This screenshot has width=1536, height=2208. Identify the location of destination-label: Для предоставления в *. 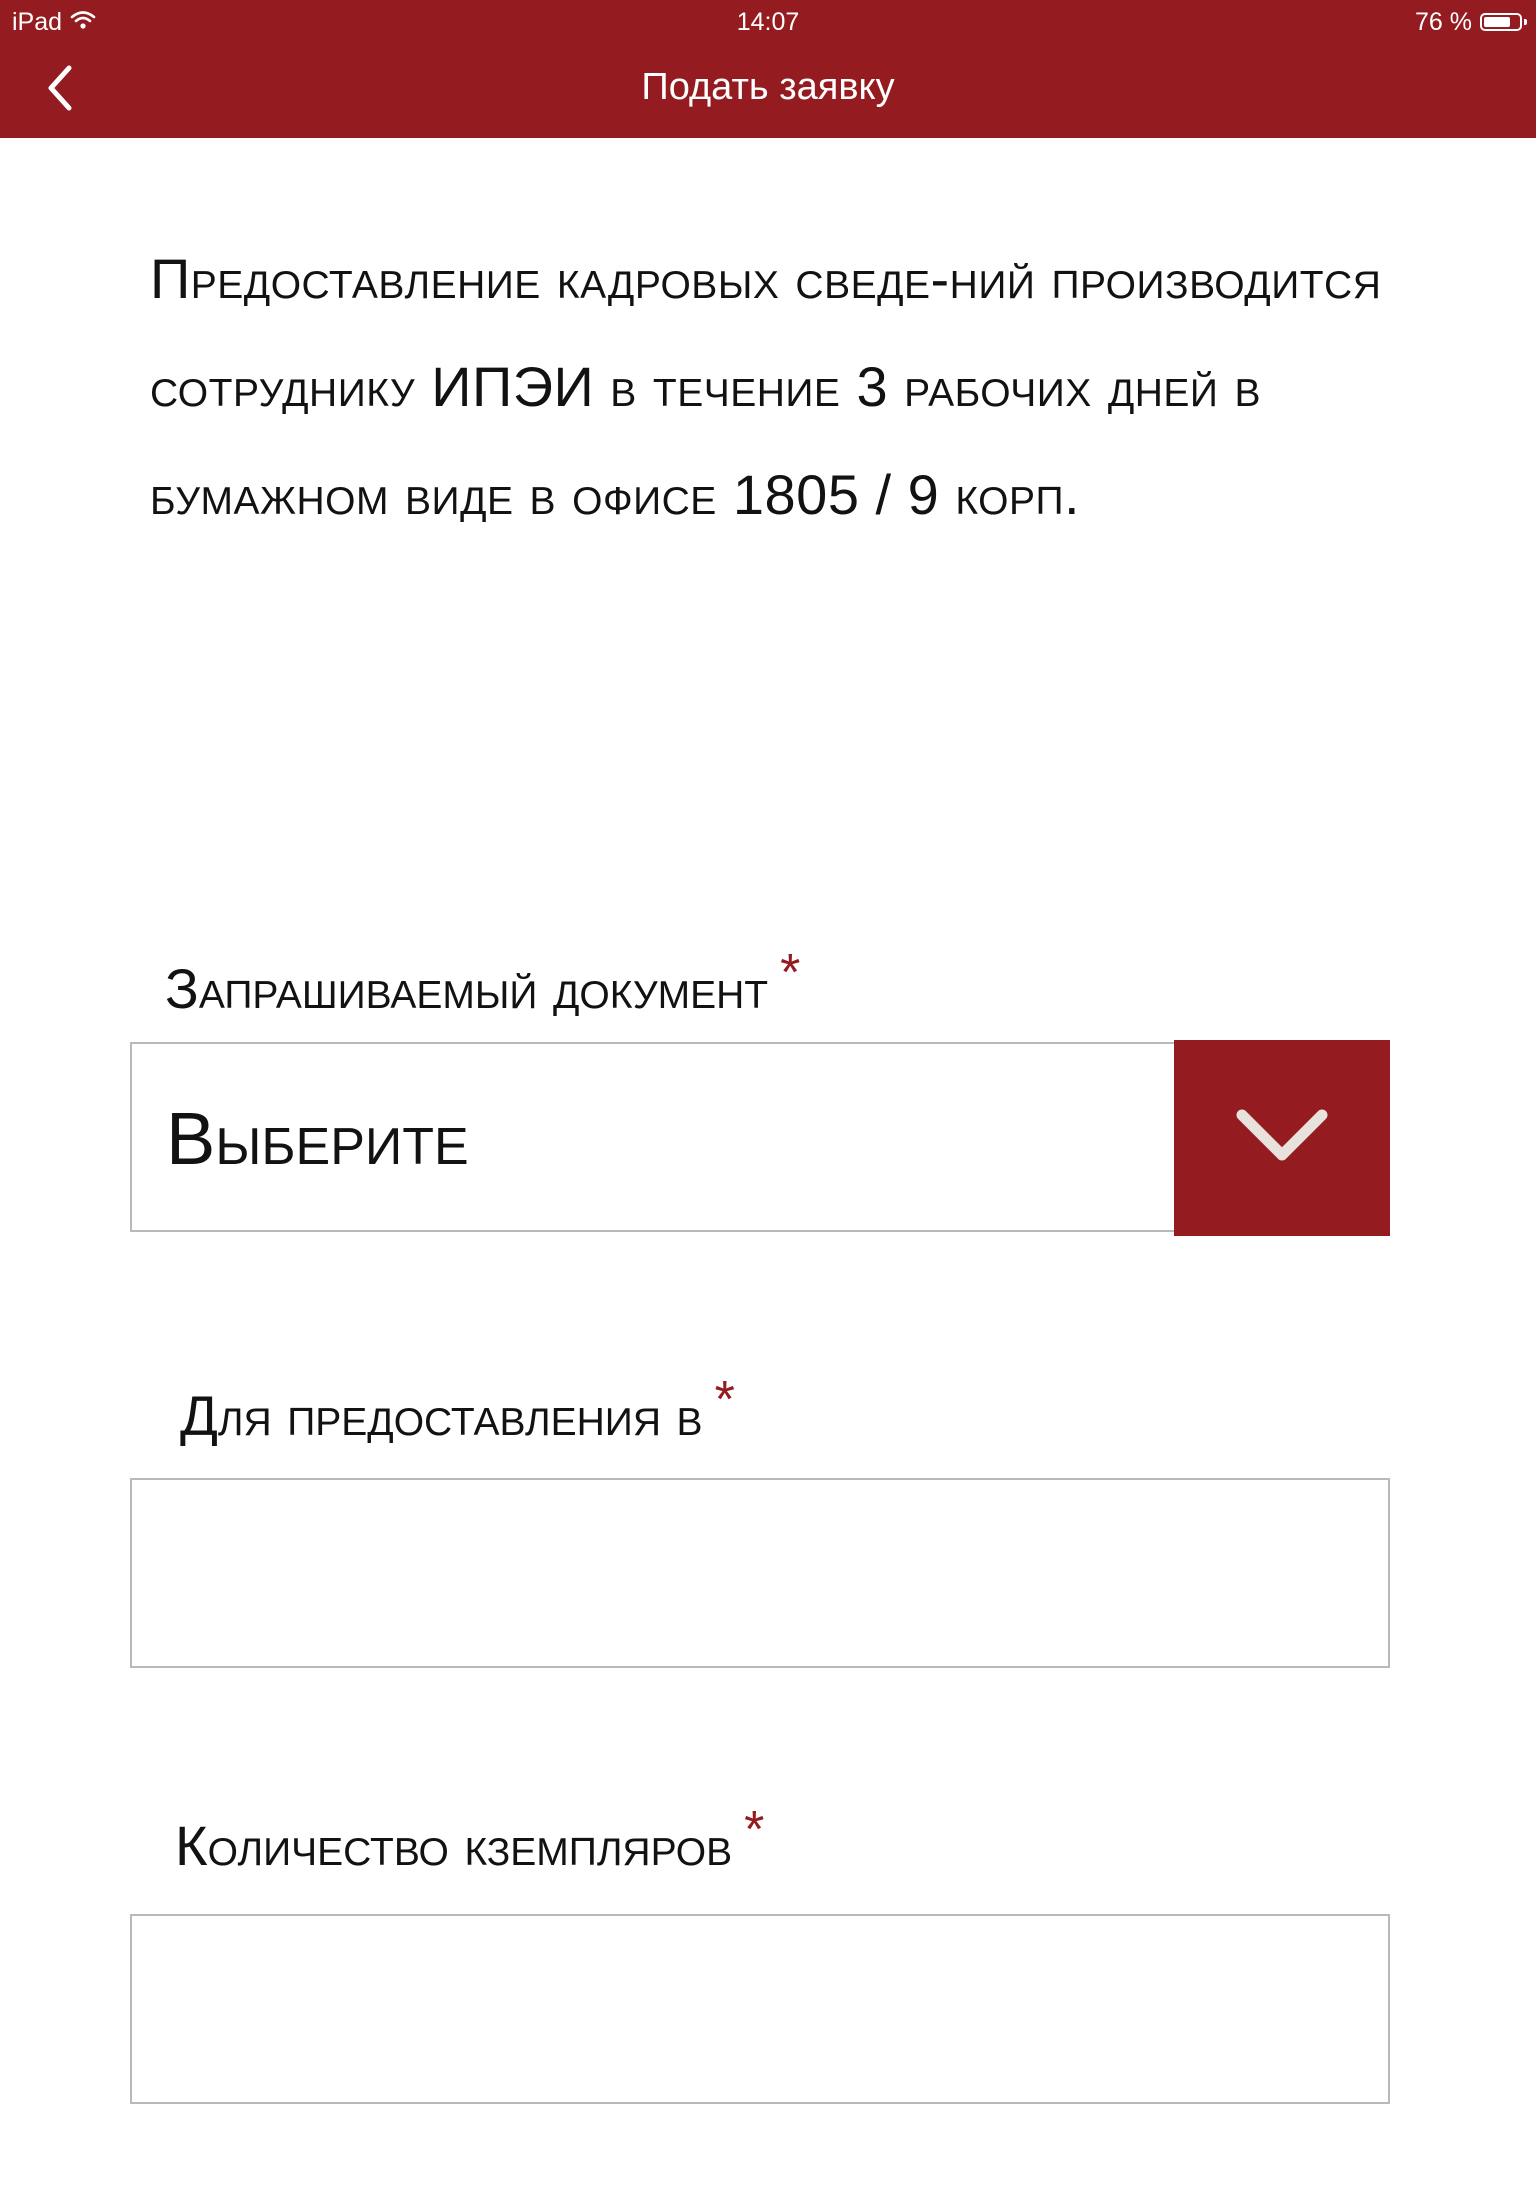
(457, 1408).